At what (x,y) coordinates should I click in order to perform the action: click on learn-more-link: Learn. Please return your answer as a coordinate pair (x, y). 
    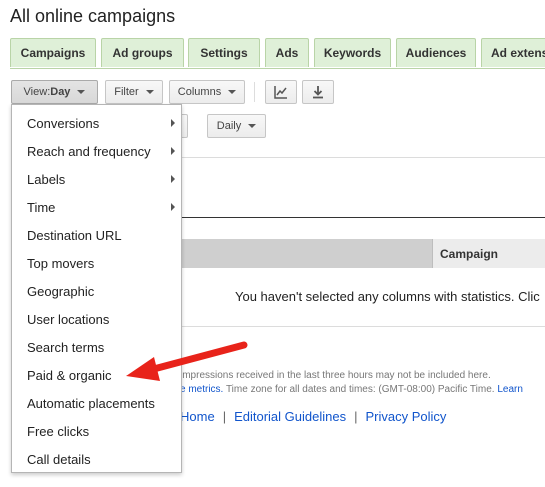
    Looking at the image, I should click on (510, 389).